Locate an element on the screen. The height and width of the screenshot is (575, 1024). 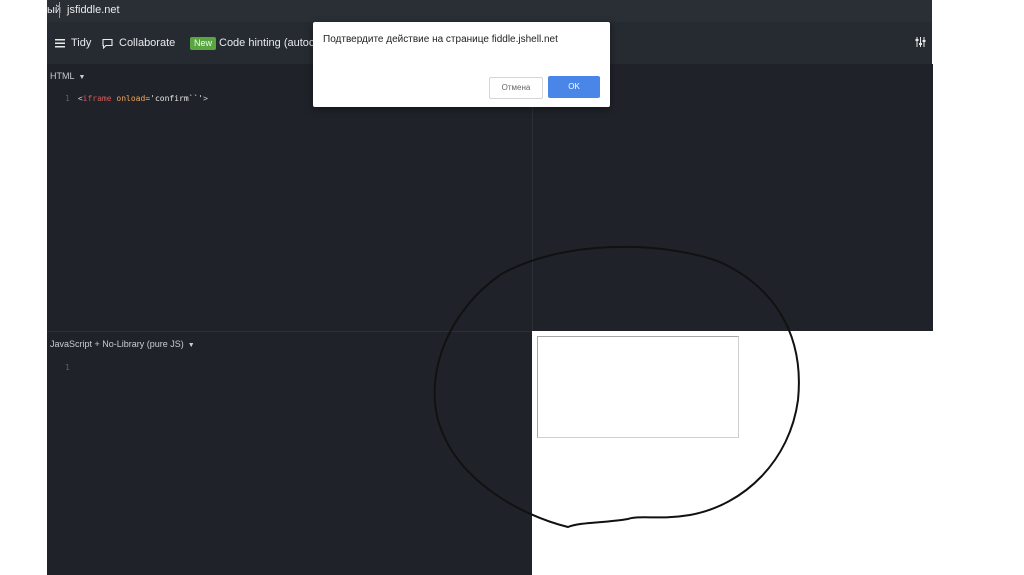
ok-button: OK is located at coordinates (574, 87).